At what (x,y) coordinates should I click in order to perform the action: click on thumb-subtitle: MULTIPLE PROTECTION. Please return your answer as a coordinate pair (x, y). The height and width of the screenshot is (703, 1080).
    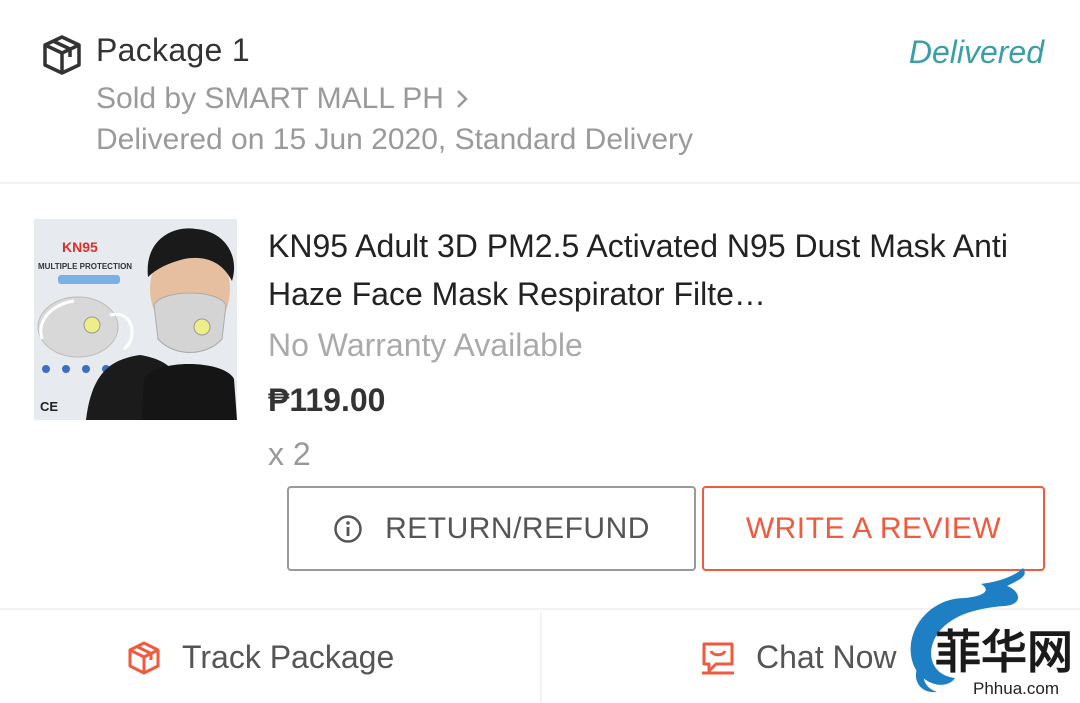
    Looking at the image, I should click on (85, 266).